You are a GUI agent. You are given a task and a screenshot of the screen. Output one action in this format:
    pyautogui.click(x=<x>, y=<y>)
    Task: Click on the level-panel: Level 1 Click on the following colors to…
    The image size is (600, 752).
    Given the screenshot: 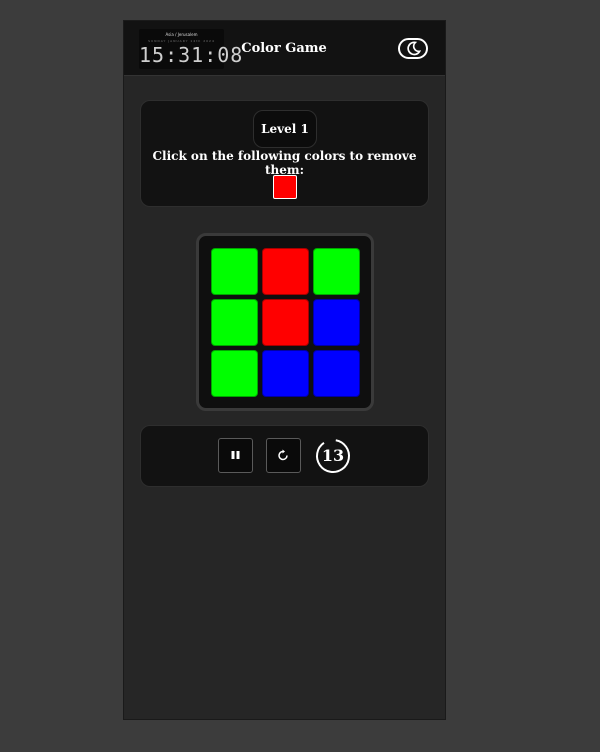 What is the action you would take?
    pyautogui.click(x=284, y=153)
    